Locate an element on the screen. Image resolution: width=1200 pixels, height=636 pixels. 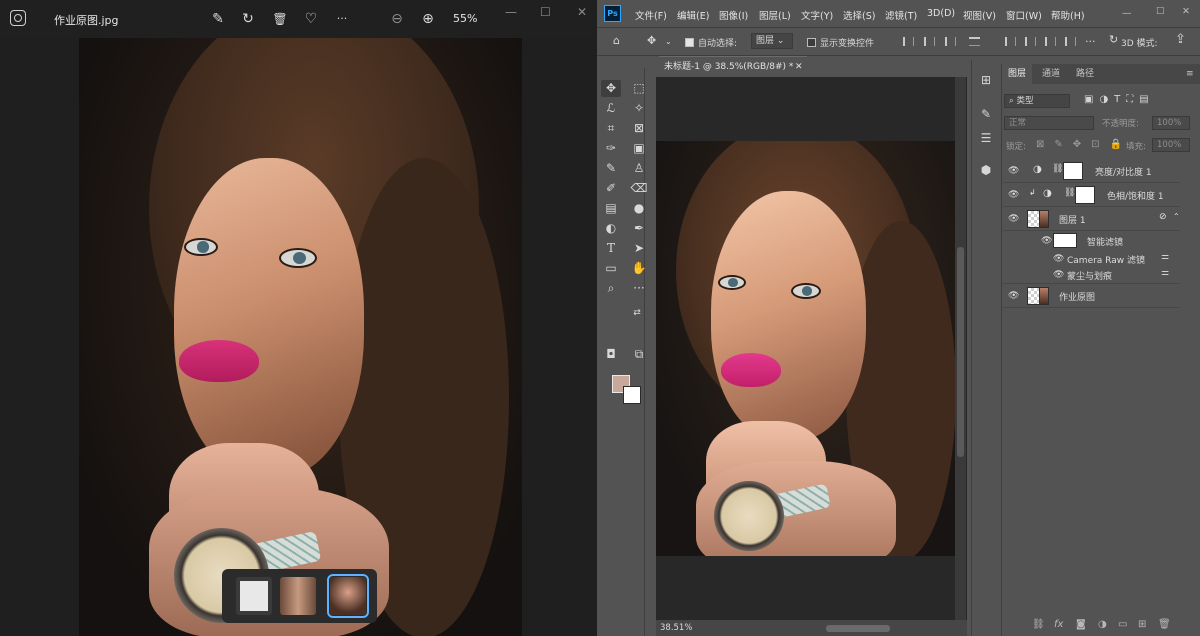
status-zoom: 38.51% is located at coordinates (676, 628).